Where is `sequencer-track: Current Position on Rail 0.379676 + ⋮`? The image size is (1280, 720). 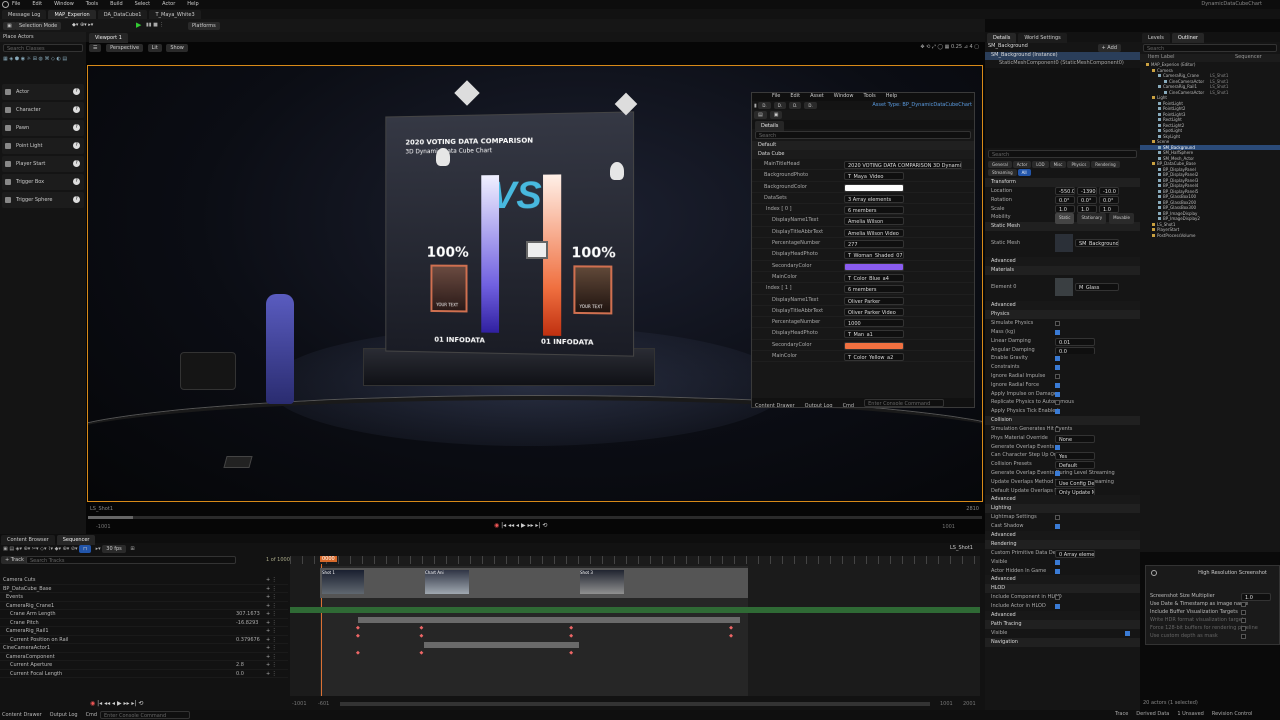 sequencer-track: Current Position on Rail 0.379676 + ⋮ is located at coordinates (144, 640).